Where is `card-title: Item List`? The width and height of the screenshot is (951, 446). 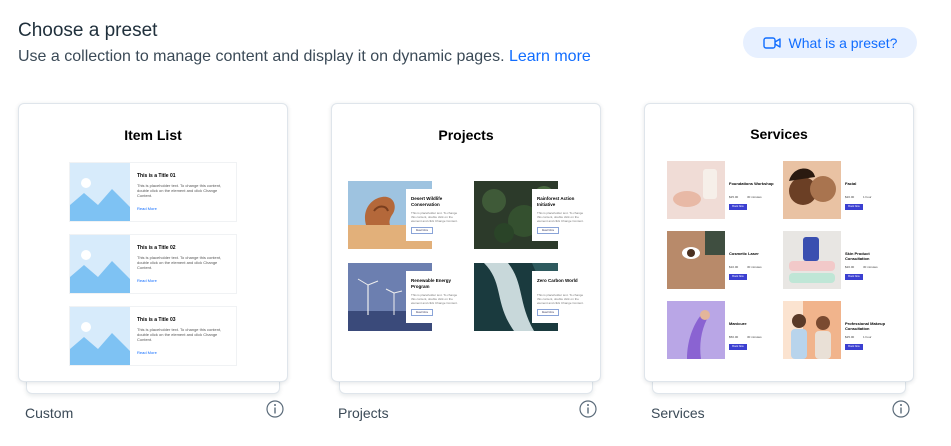 card-title: Item List is located at coordinates (153, 135).